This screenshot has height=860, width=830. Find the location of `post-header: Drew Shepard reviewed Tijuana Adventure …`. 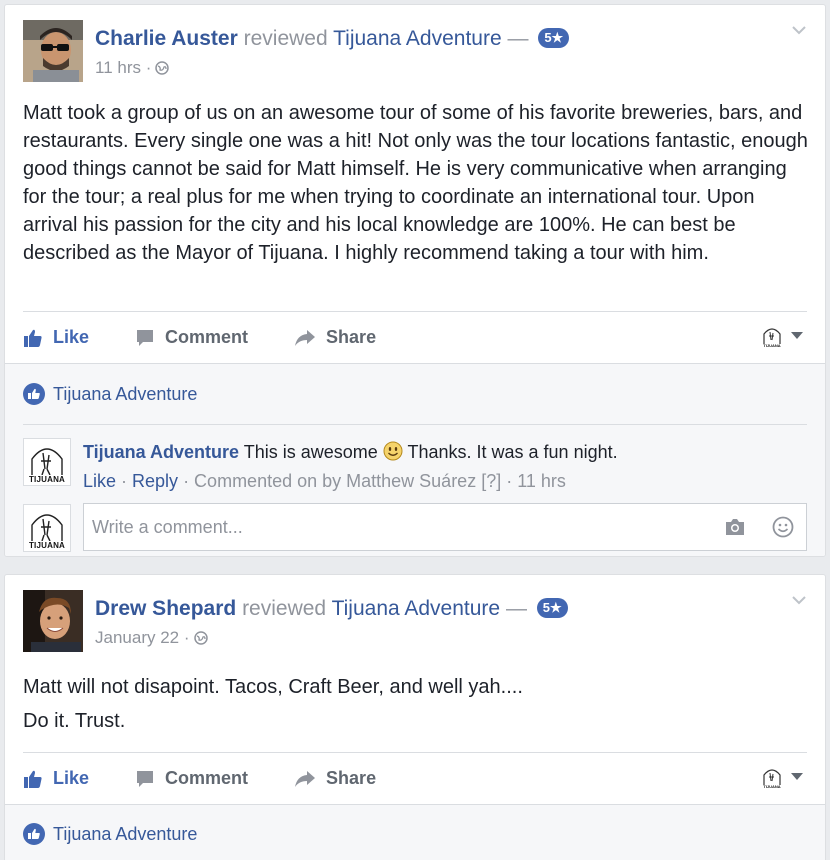

post-header: Drew Shepard reviewed Tijuana Adventure … is located at coordinates (331, 609).